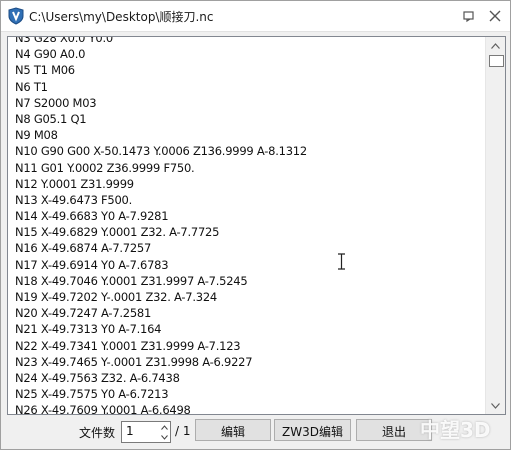  I want to click on app-icon, so click(16, 16).